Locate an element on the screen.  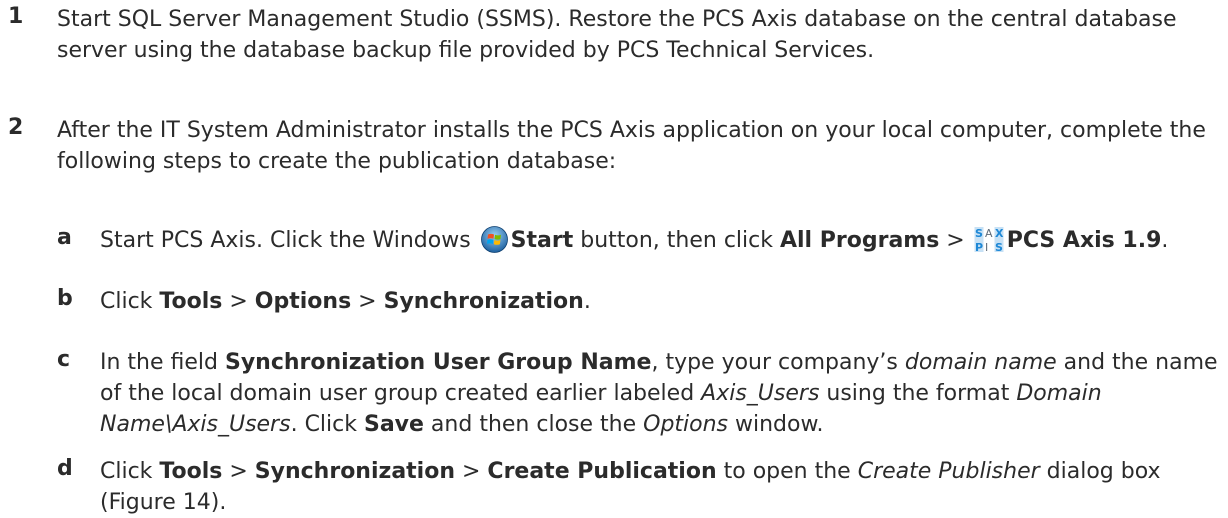
step-number: 1 is located at coordinates (16, 16).